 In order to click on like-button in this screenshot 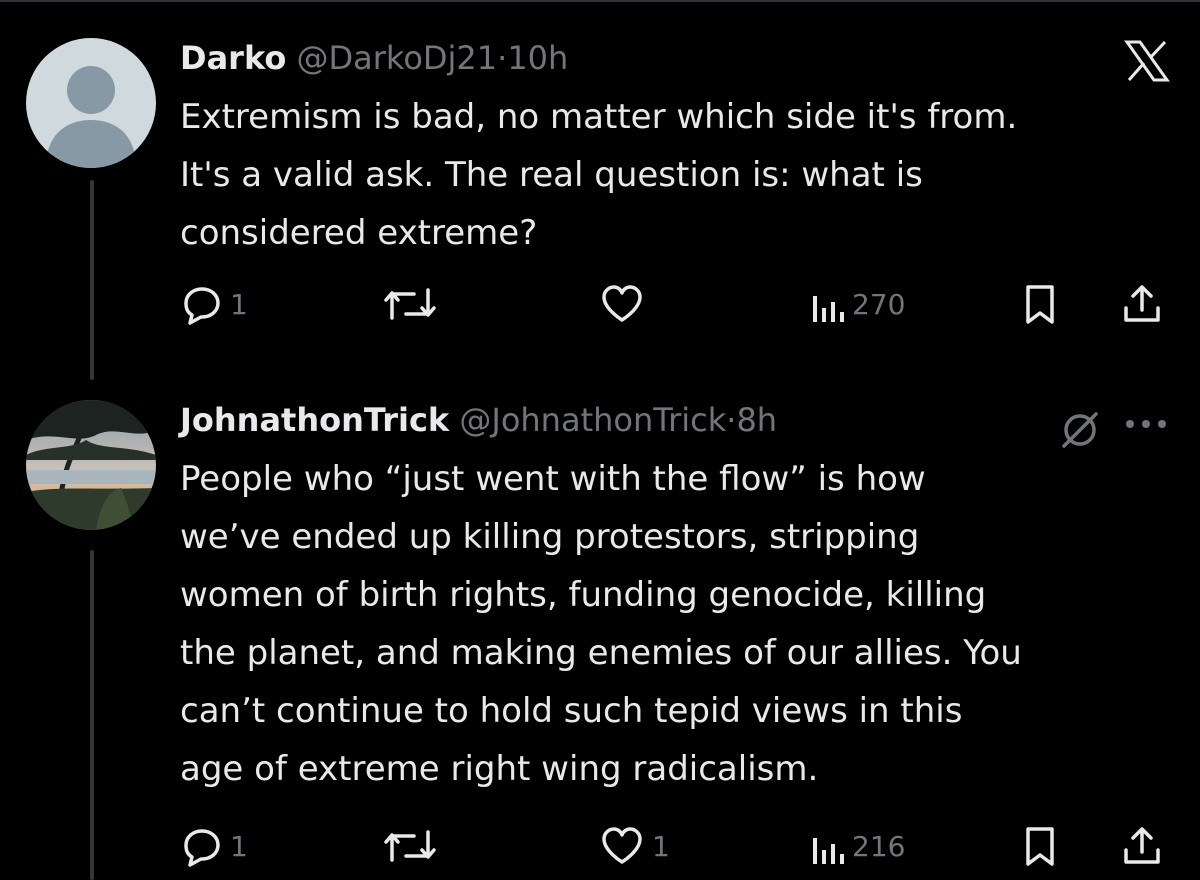, I will do `click(625, 304)`.